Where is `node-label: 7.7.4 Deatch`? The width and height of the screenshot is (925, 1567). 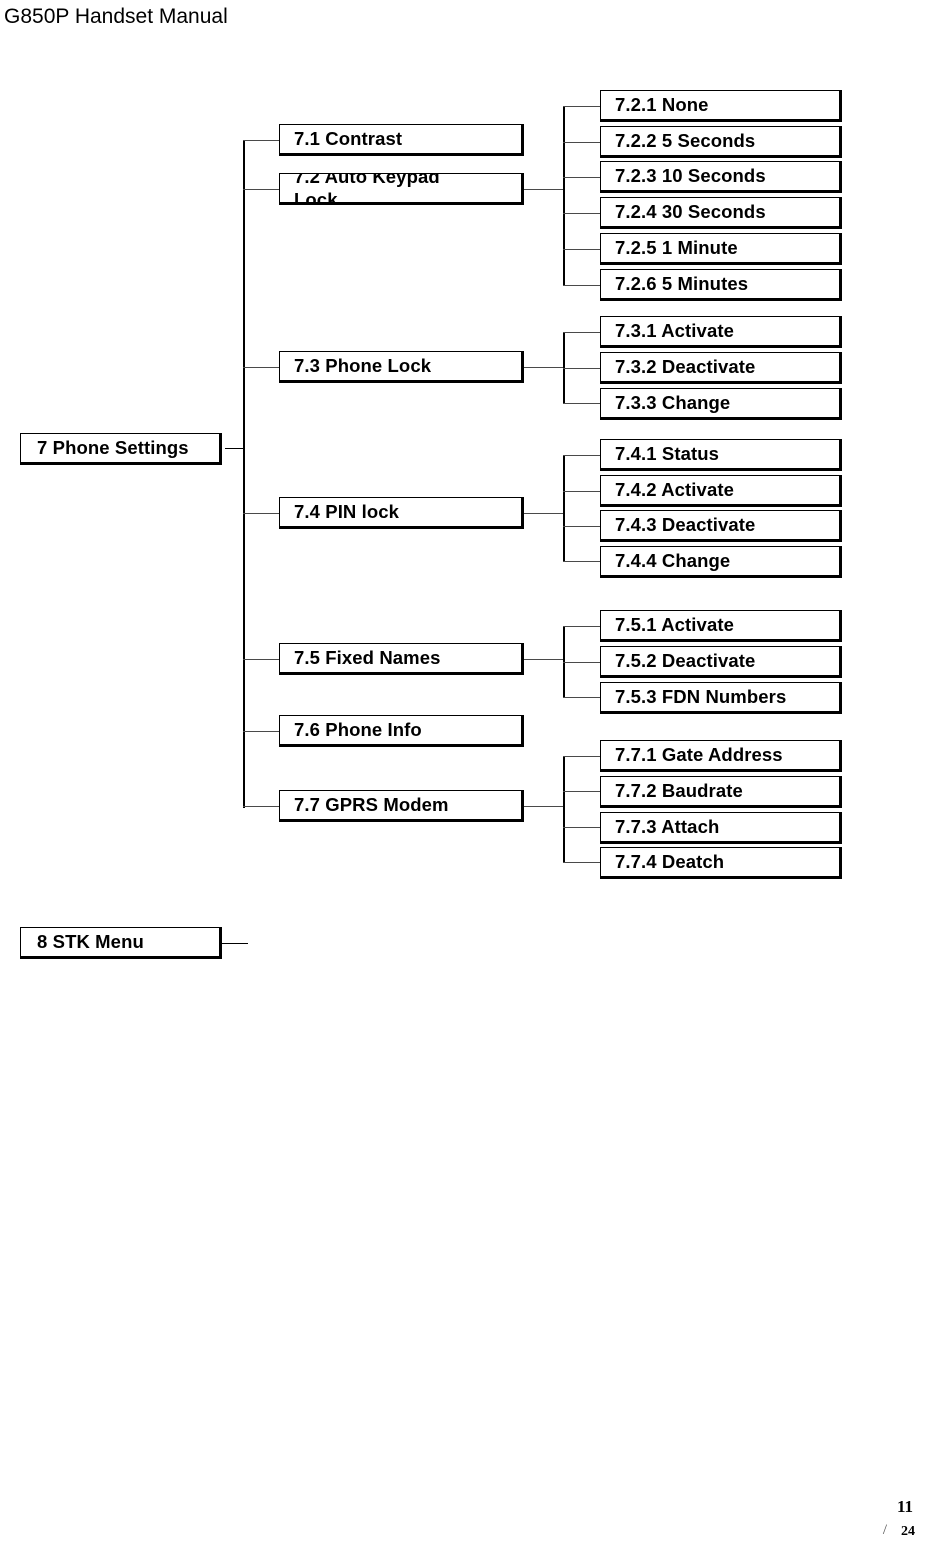
node-label: 7.7.4 Deatch is located at coordinates (670, 861).